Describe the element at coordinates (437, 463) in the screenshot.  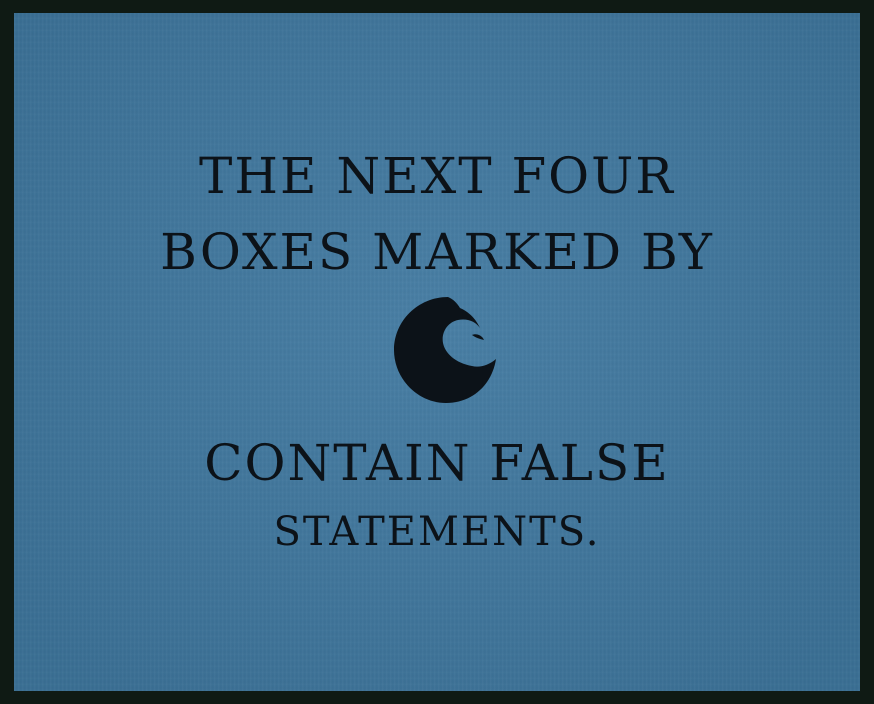
I see `message-line-3: CONTAIN FALSE` at that location.